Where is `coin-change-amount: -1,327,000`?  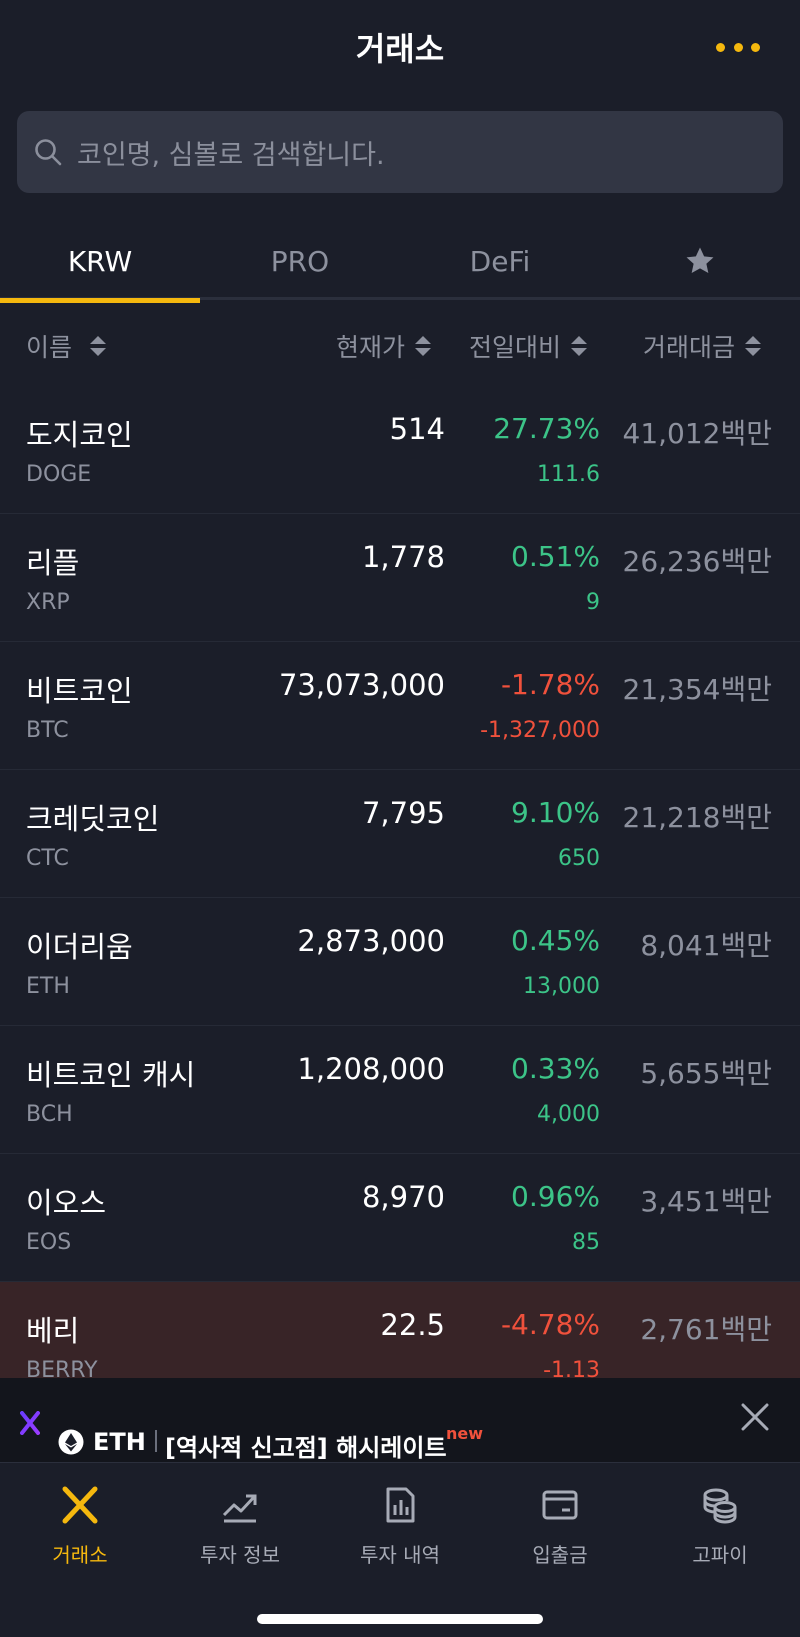
coin-change-amount: -1,327,000 is located at coordinates (540, 730).